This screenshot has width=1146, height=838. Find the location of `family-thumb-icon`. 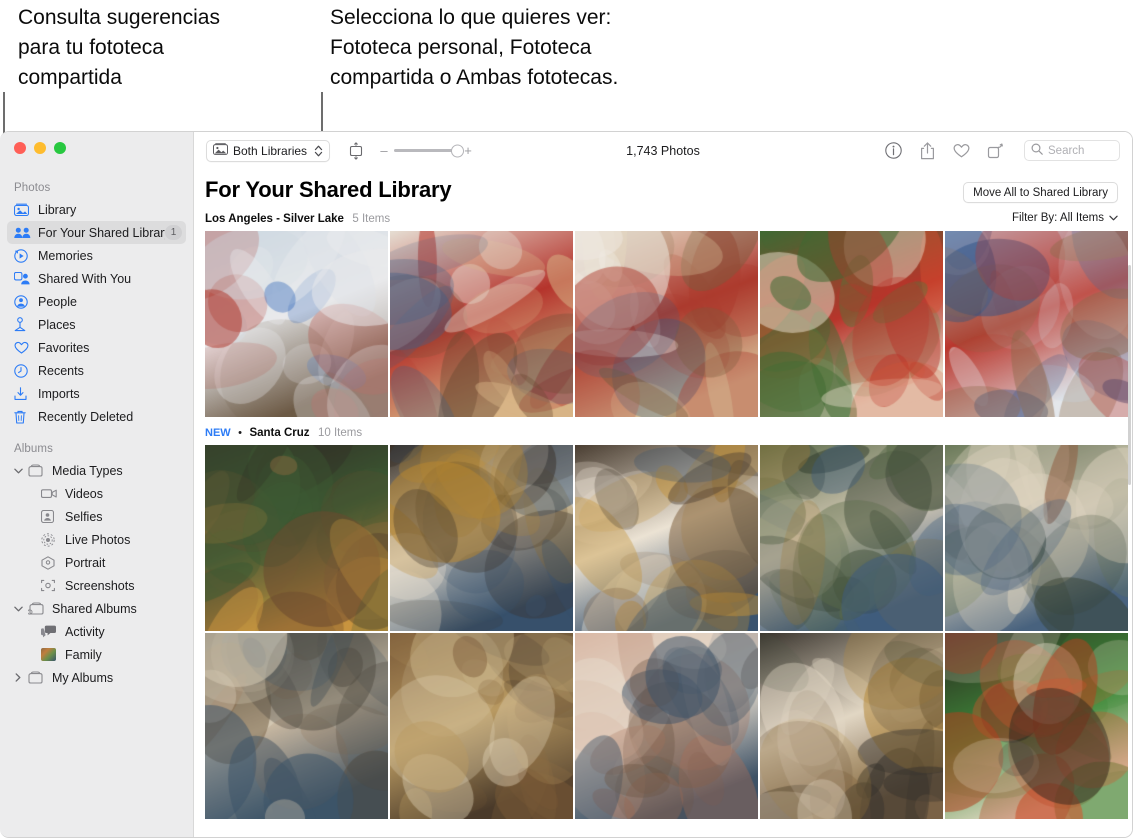

family-thumb-icon is located at coordinates (50, 655).